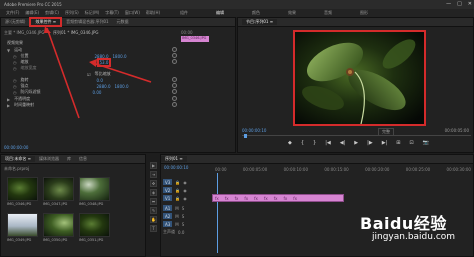 The height and width of the screenshot is (257, 474). I want to click on menu-edit: 编辑(E), so click(32, 13).